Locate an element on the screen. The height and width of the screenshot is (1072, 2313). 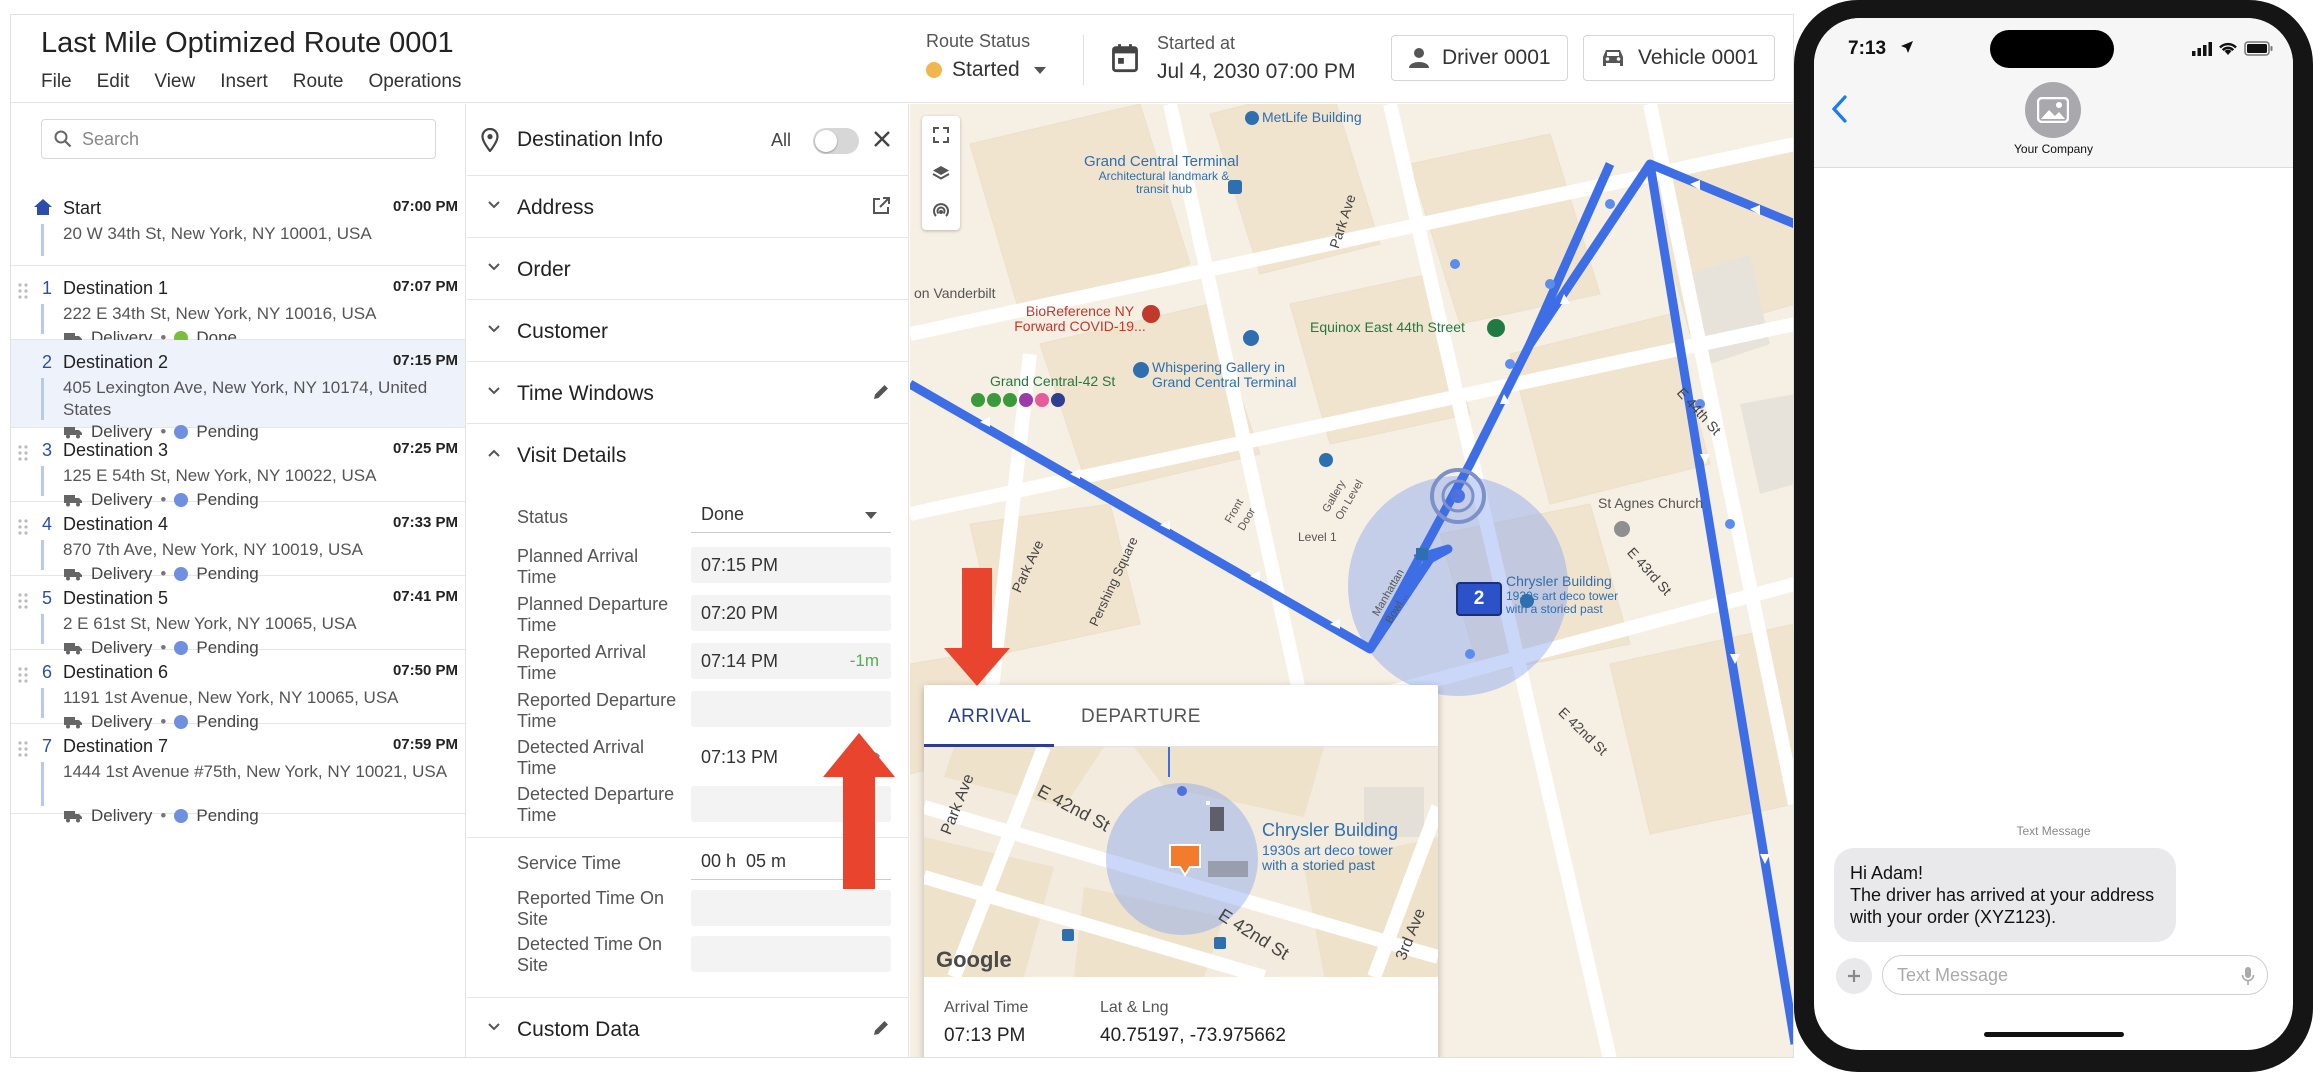
section-customer: Customer is located at coordinates (687, 331).